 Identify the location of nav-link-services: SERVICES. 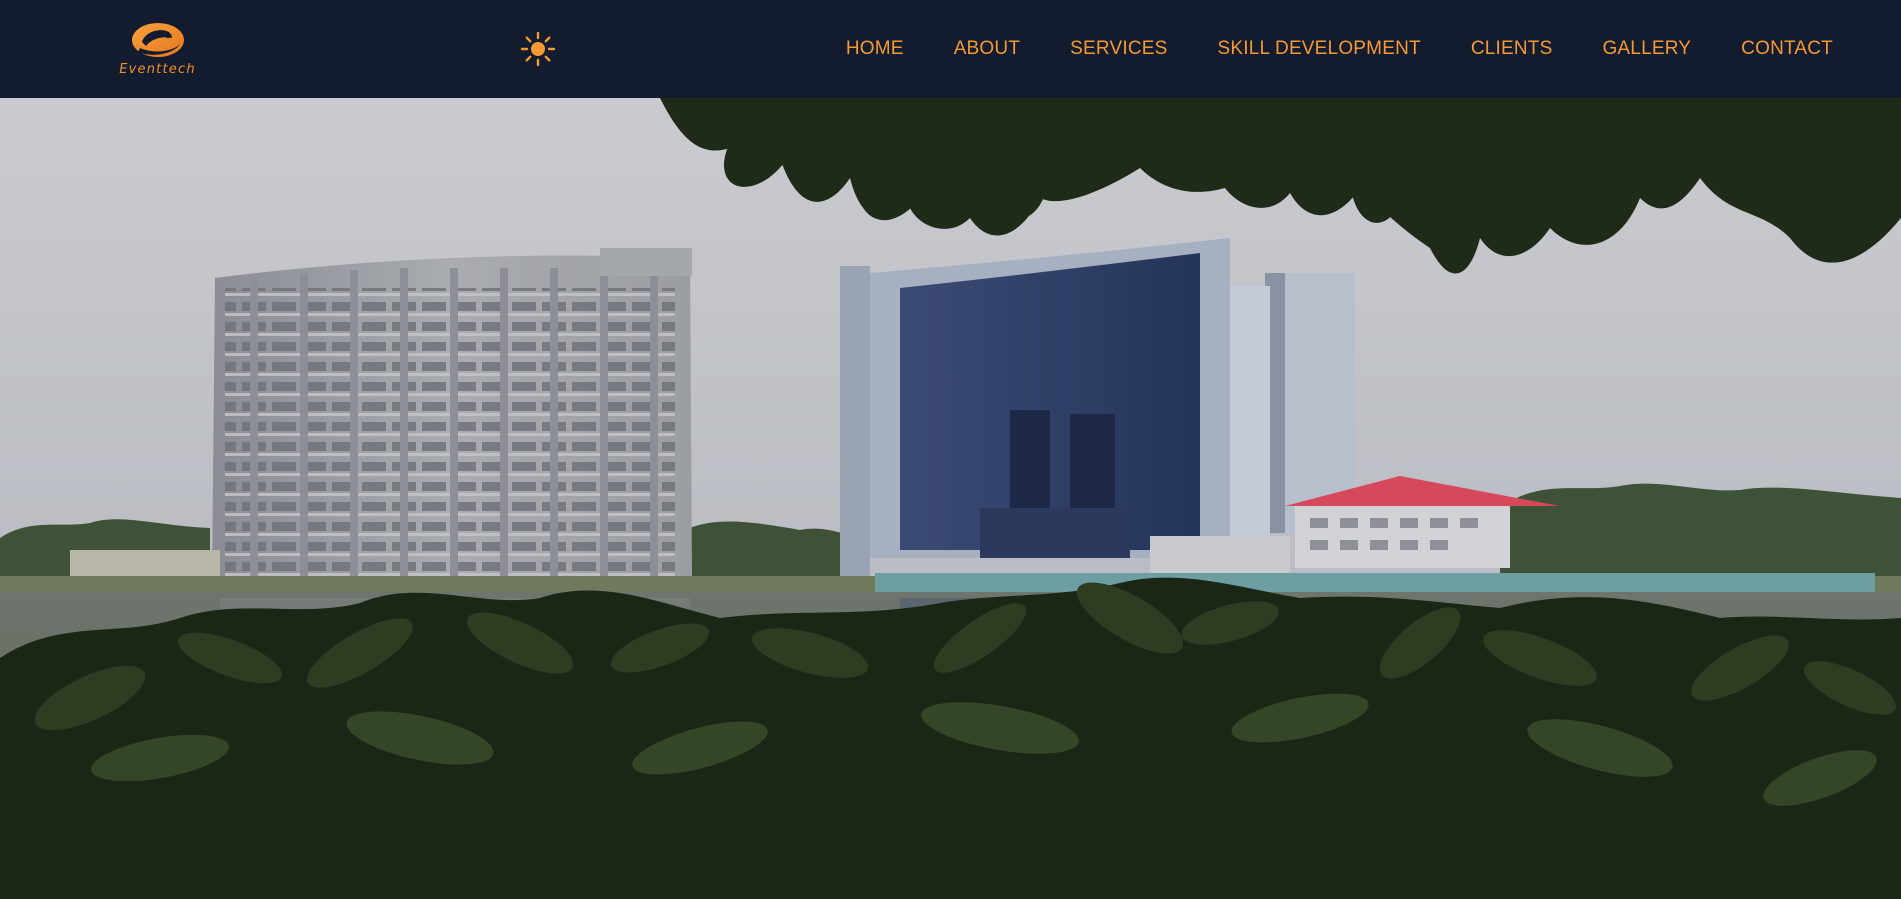
(1118, 48).